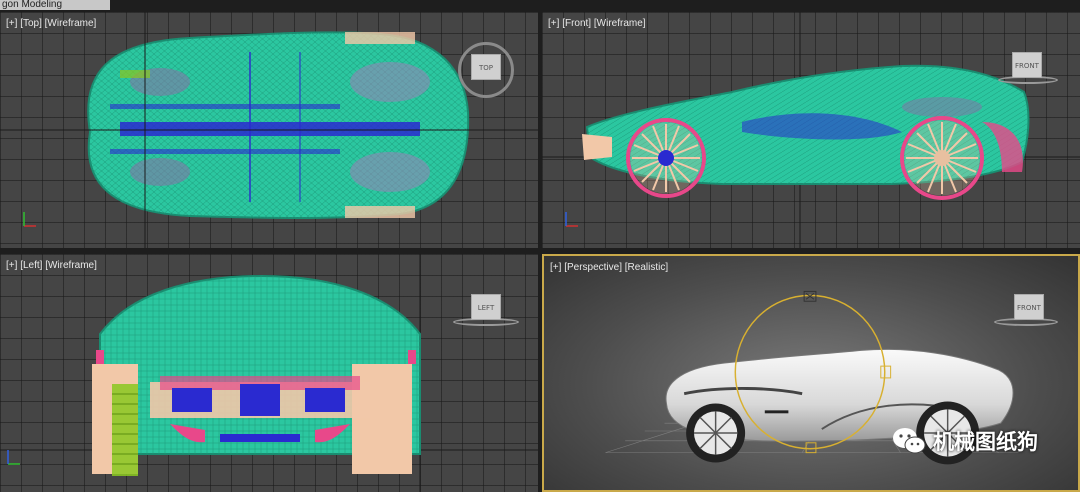  Describe the element at coordinates (985, 442) in the screenshot. I see `watermark-text: 机械图纸狗` at that location.